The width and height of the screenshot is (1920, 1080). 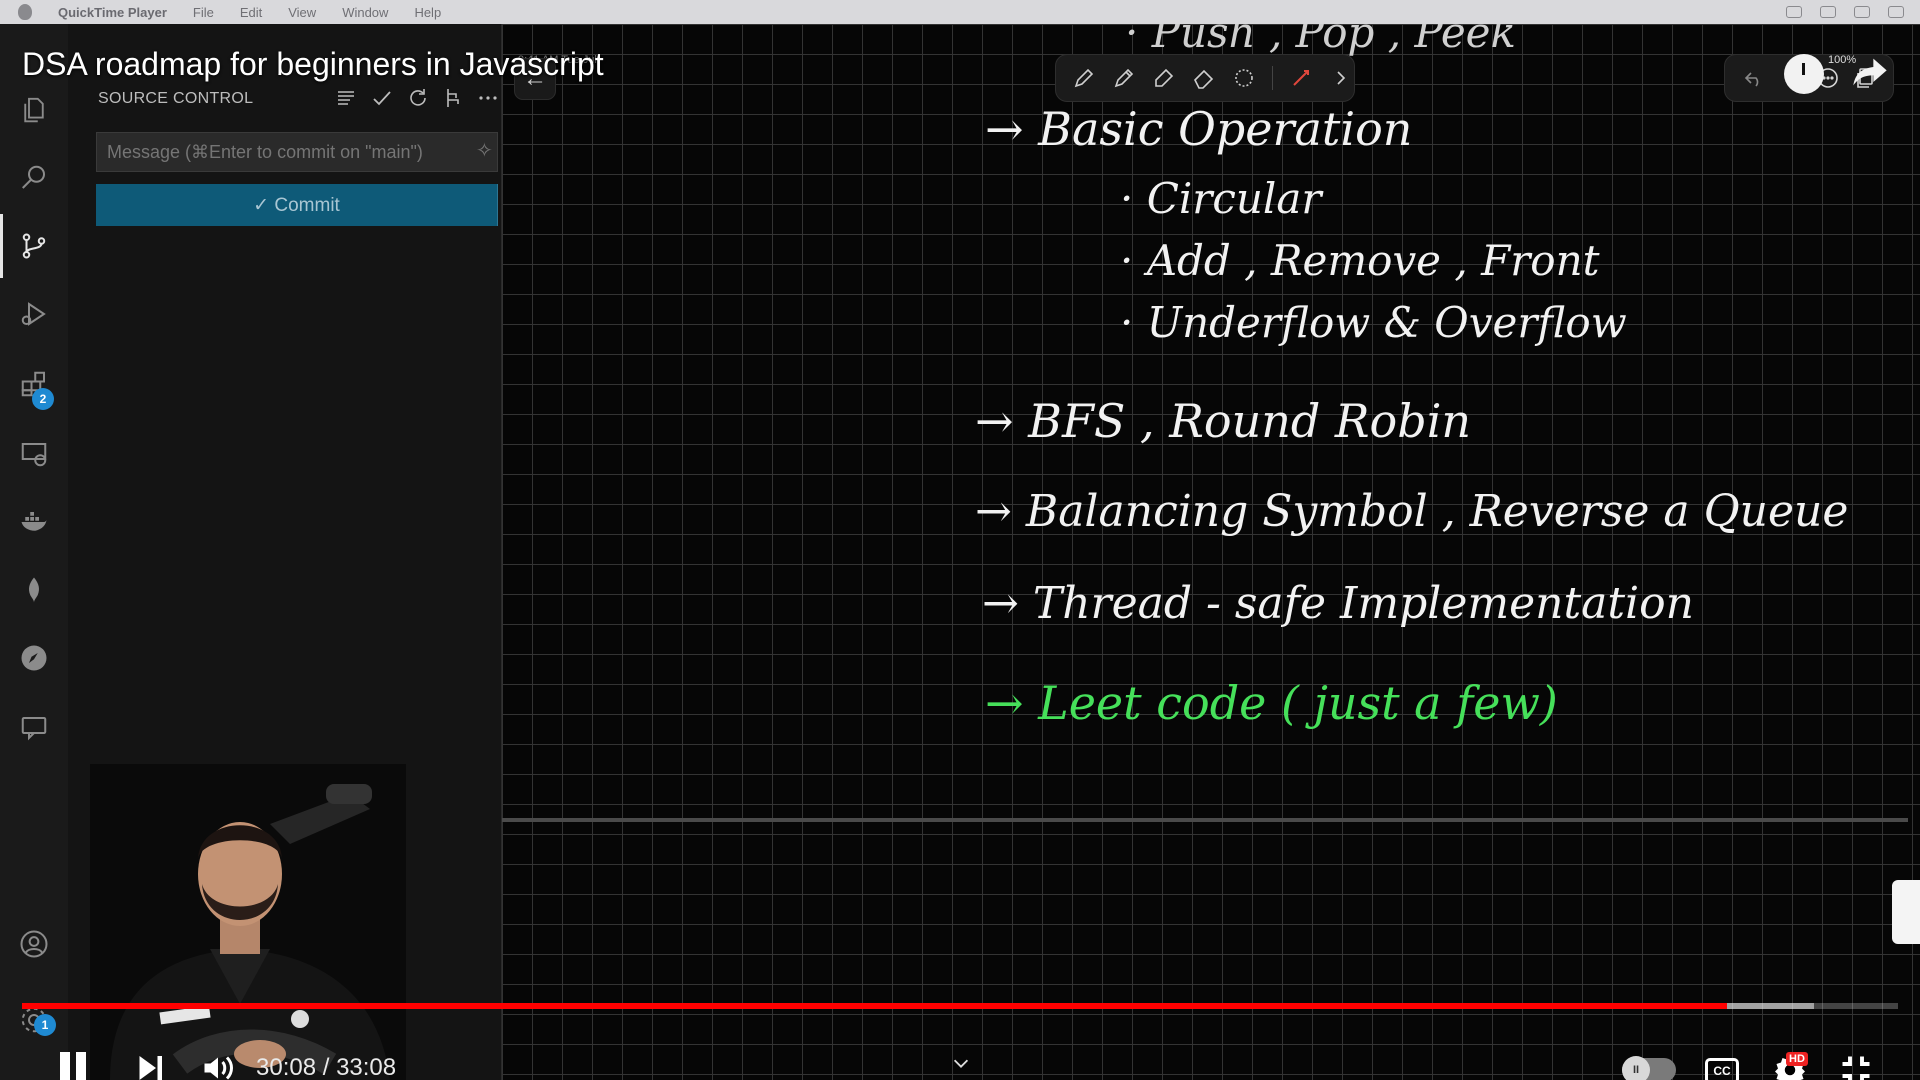 I want to click on time-display: 30:08 / 33:08, so click(x=326, y=1067).